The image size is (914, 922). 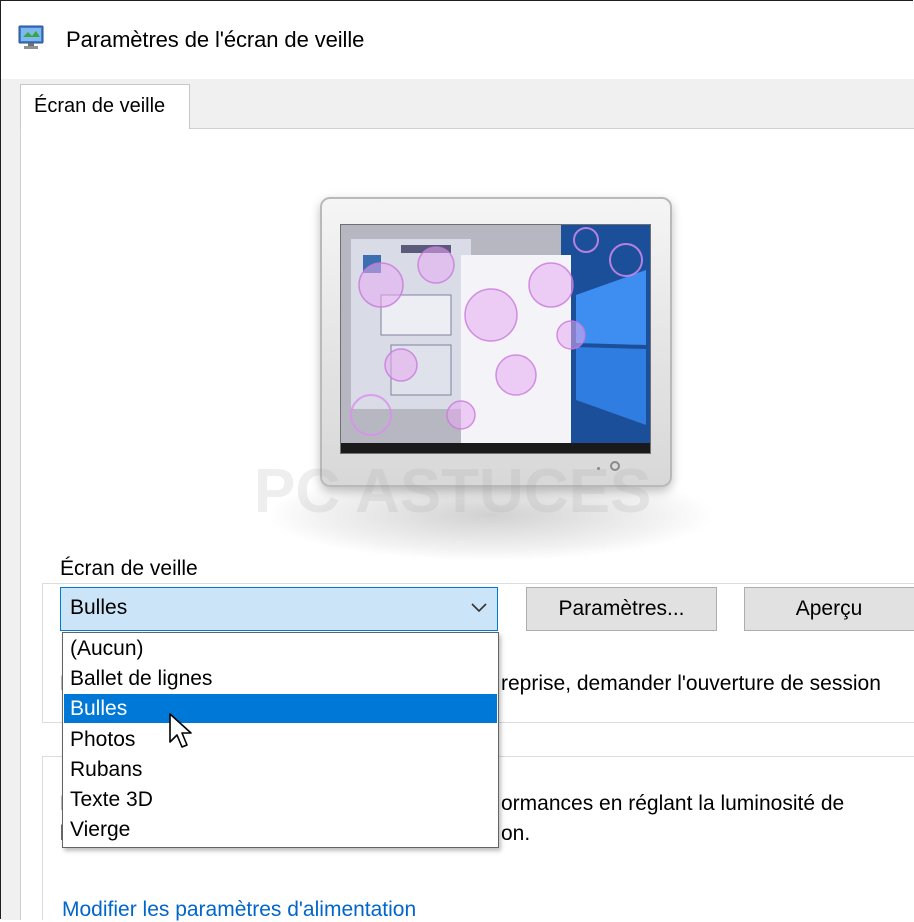 I want to click on screensaver-settings-icon, so click(x=31, y=37).